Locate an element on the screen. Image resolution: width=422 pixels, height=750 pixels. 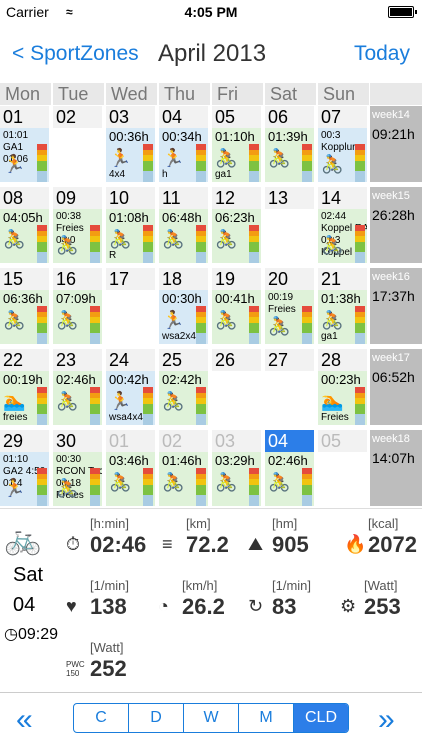
calendar-day-cell: 01 01:01 GA1 01:06 🏃 is located at coordinates (25, 144).